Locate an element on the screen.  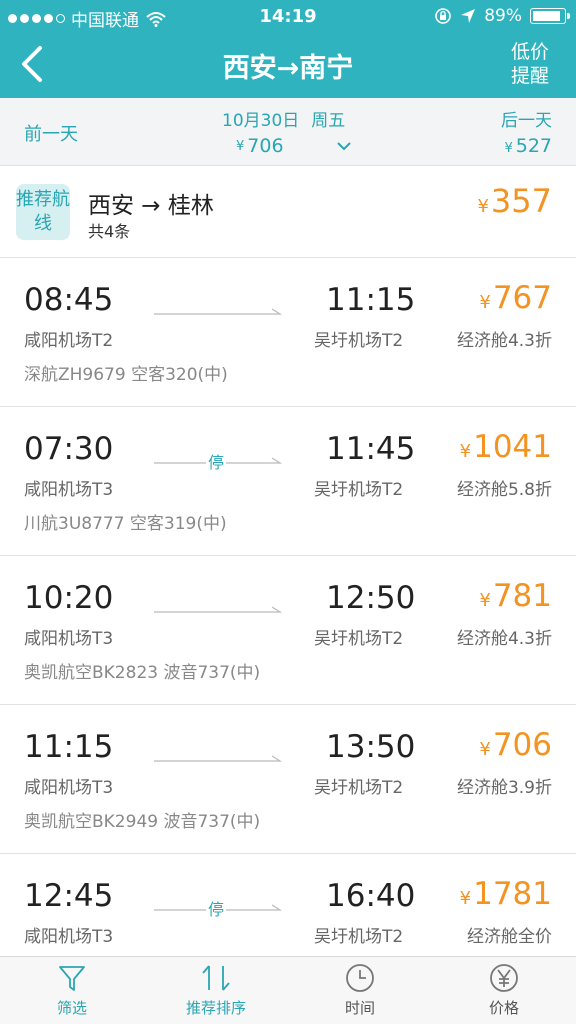
next-currency: ¥ is located at coordinates (508, 148).